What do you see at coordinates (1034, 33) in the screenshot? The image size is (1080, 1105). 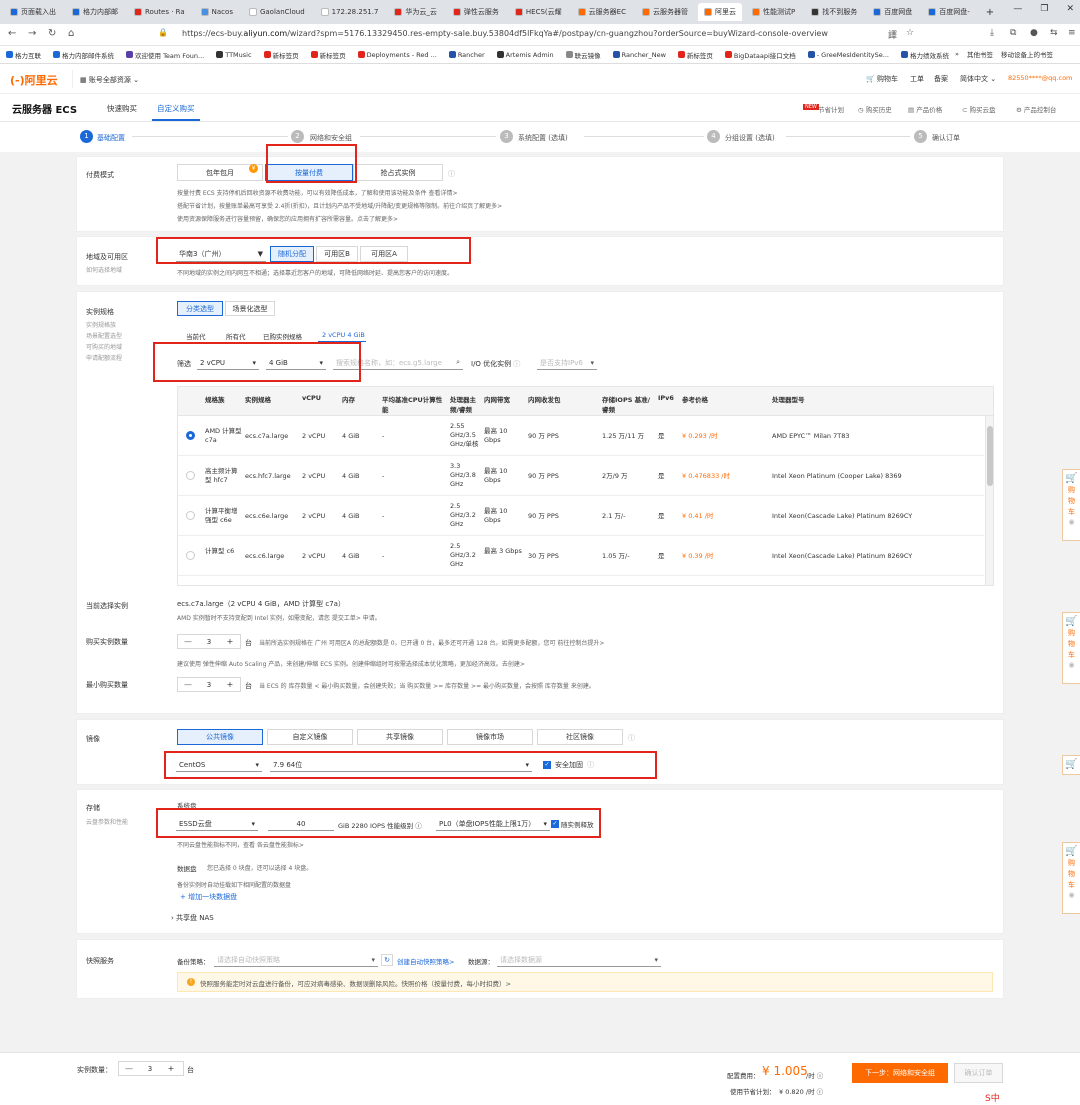 I see `profile-icon: ●` at bounding box center [1034, 33].